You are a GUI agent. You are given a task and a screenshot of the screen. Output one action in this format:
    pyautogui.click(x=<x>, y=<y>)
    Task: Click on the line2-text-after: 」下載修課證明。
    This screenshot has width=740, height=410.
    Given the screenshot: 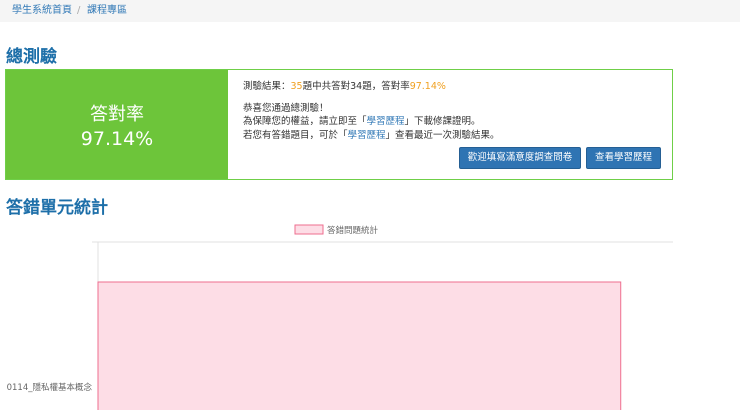 What is the action you would take?
    pyautogui.click(x=442, y=121)
    